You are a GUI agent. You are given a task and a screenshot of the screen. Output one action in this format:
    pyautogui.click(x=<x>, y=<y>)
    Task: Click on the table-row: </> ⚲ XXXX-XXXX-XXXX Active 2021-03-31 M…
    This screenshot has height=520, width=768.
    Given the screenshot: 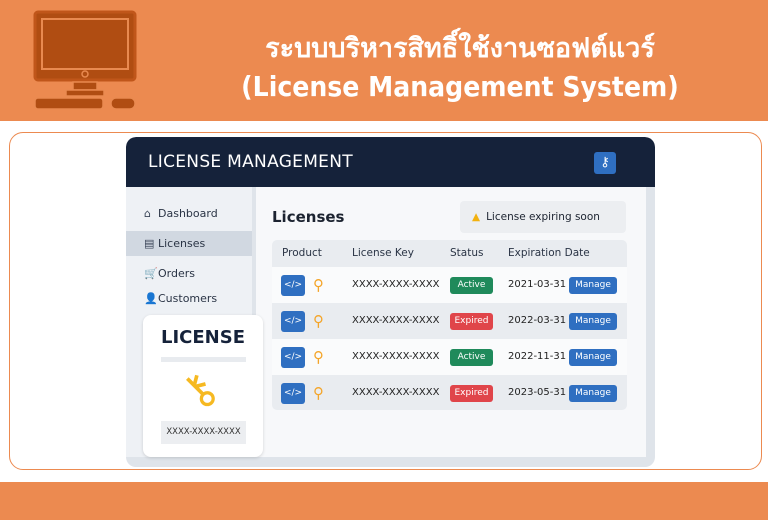 What is the action you would take?
    pyautogui.click(x=449, y=285)
    